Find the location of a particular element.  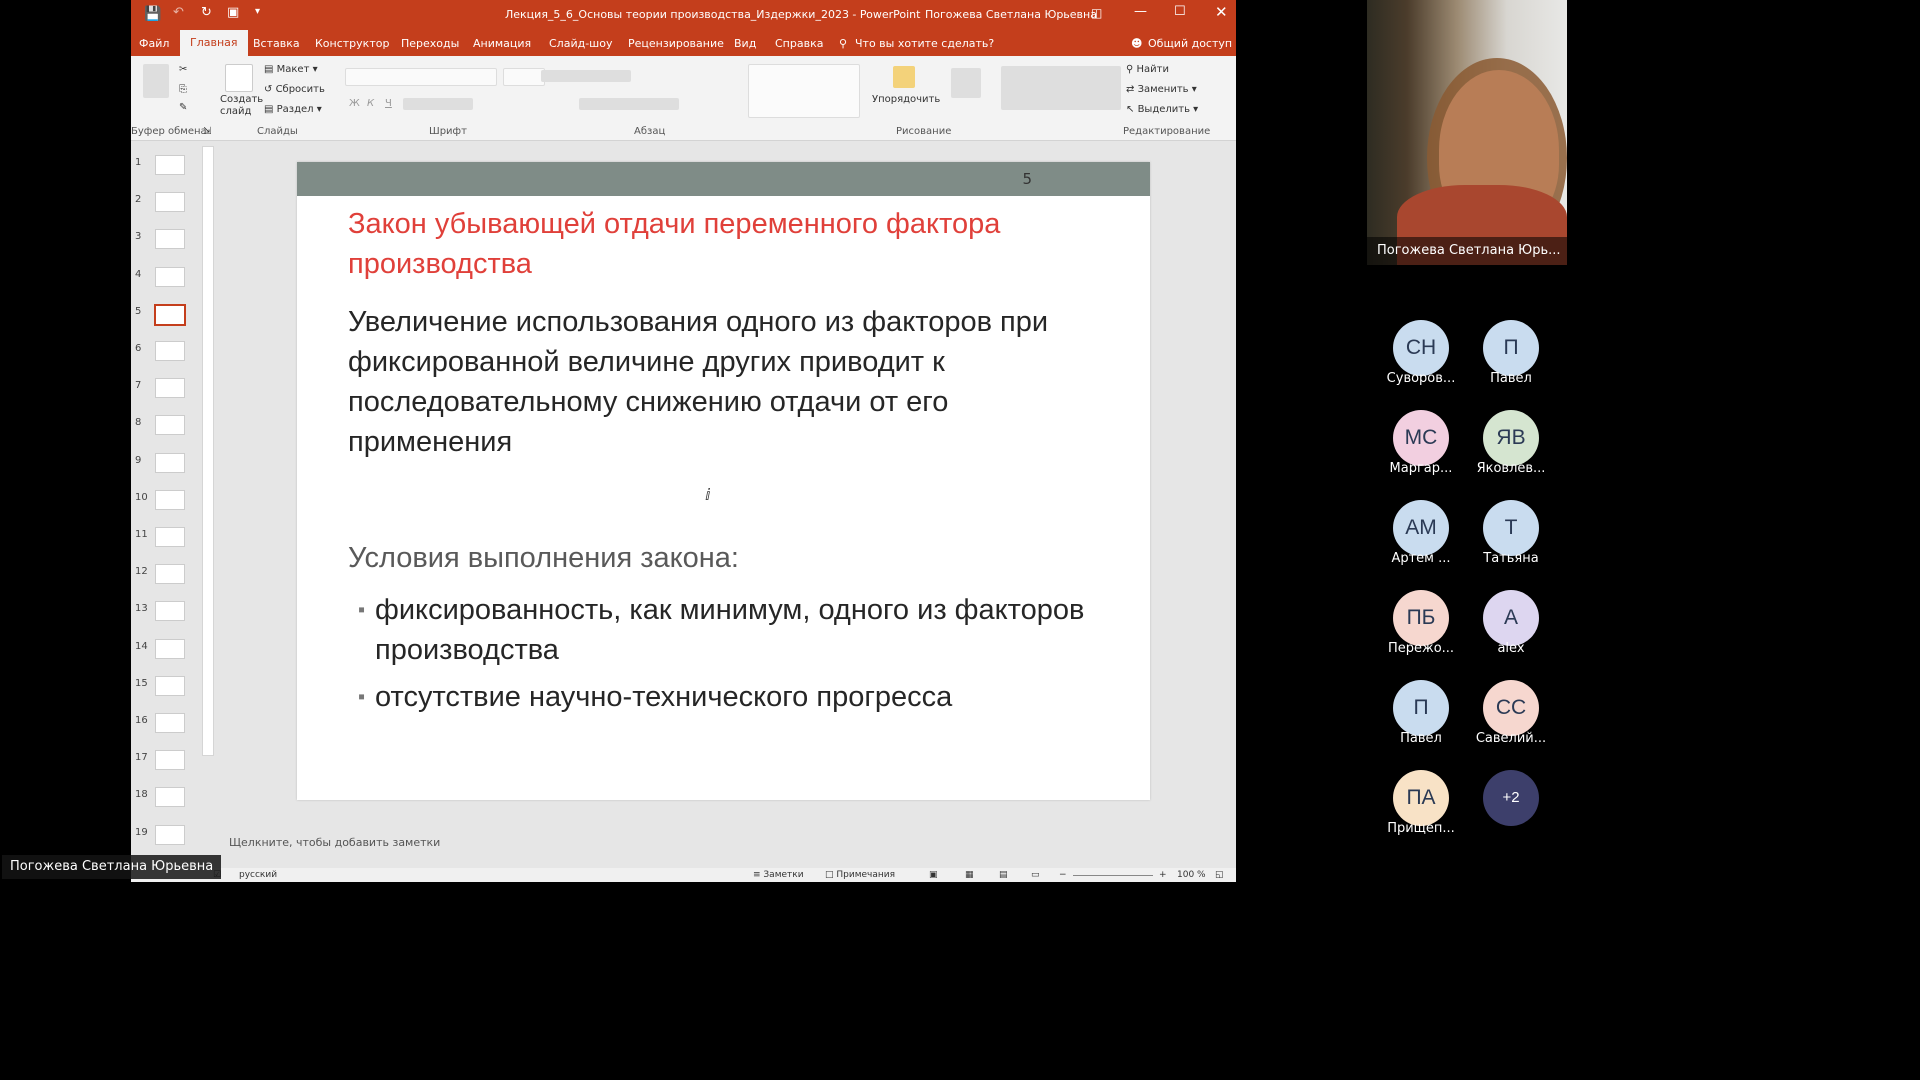

maximize-icon: ☐ is located at coordinates (1180, 11).